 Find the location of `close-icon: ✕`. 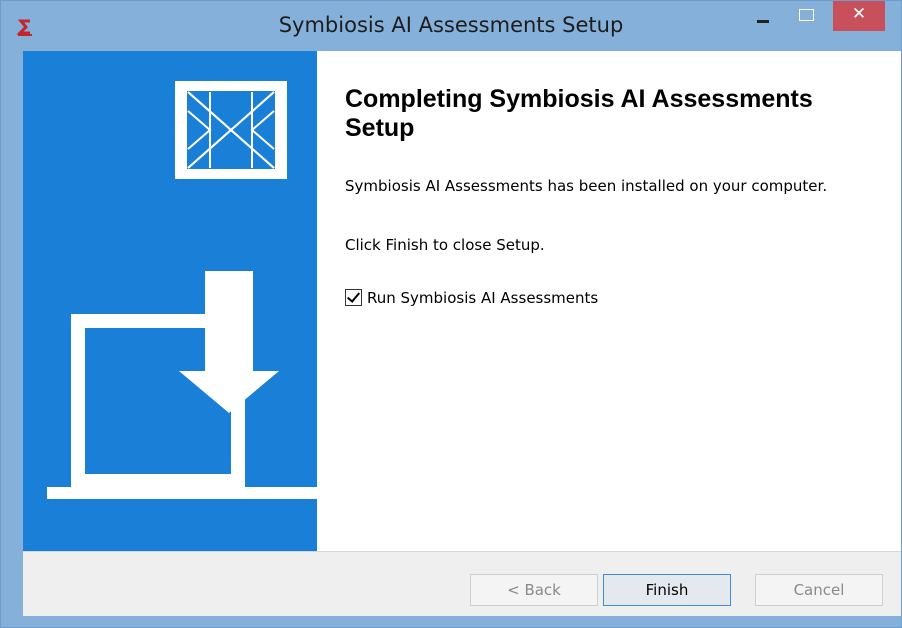

close-icon: ✕ is located at coordinates (859, 14).